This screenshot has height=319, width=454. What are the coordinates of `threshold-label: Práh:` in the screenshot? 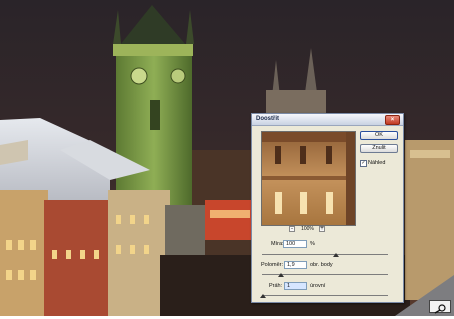 It's located at (276, 286).